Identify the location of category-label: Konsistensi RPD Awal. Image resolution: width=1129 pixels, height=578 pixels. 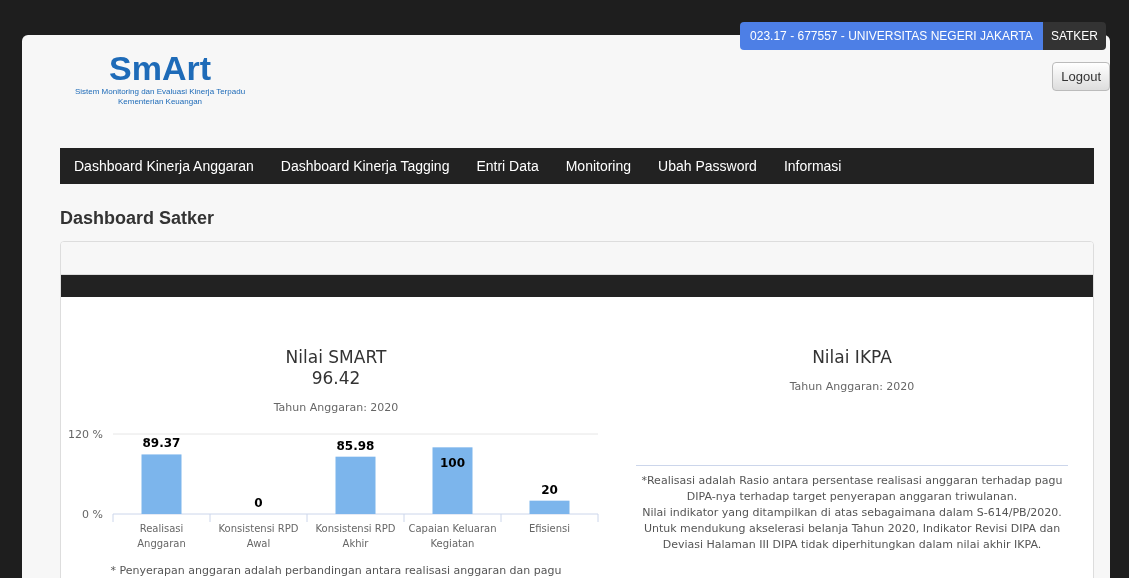
(258, 536).